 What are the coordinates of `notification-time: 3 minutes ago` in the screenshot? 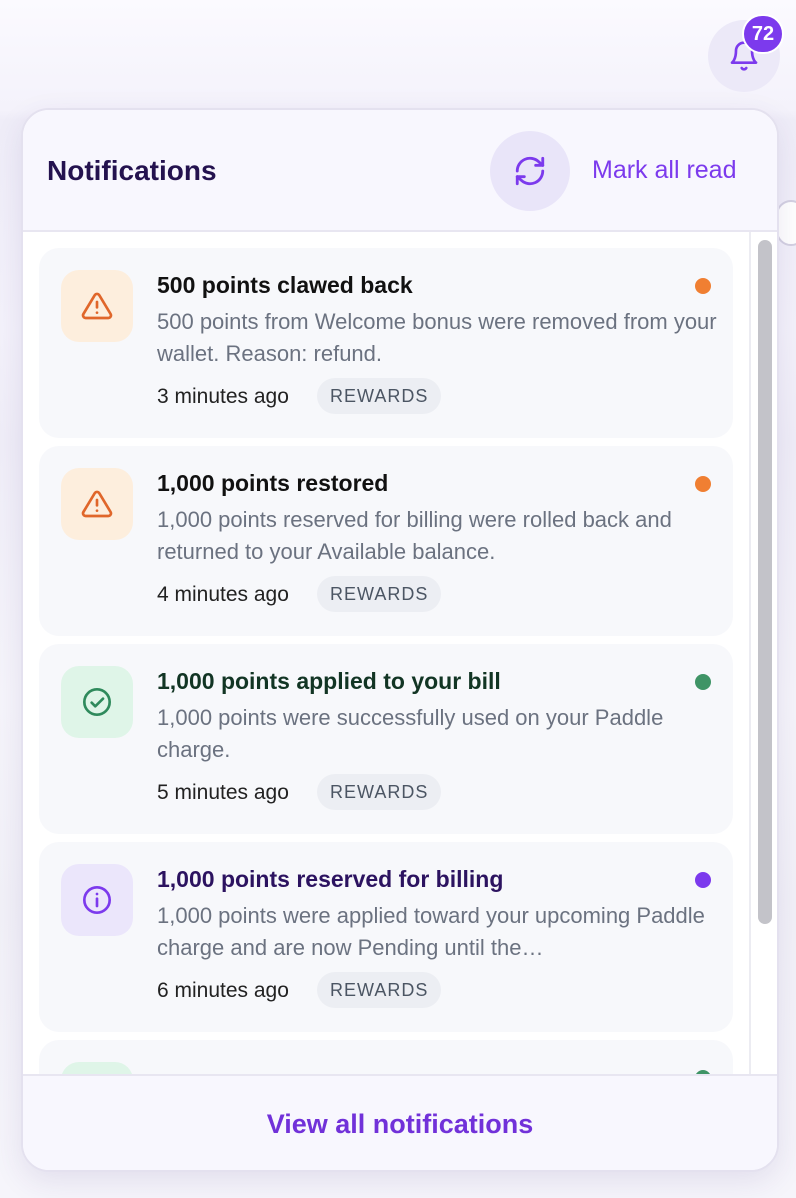 It's located at (223, 396).